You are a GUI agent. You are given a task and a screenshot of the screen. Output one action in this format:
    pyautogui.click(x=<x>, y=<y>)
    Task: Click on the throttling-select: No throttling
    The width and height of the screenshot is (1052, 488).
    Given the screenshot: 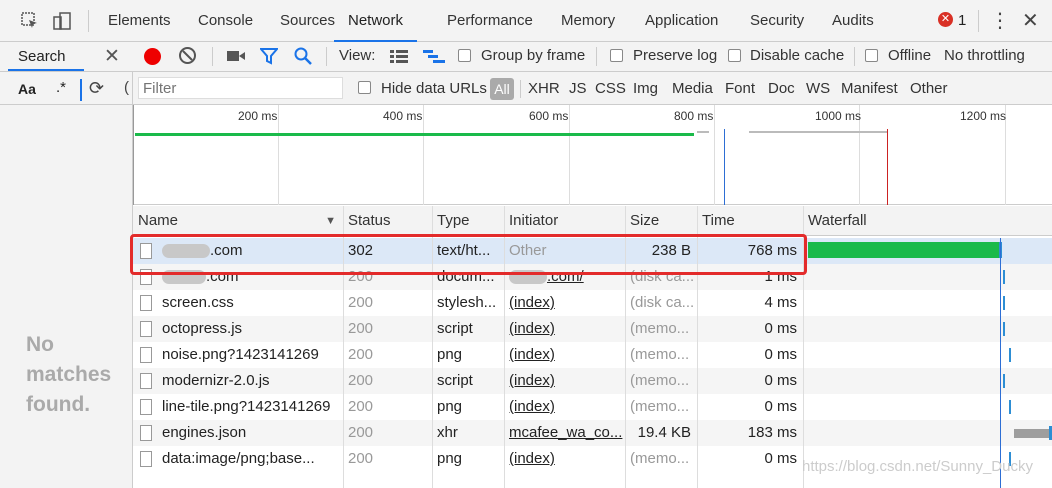 What is the action you would take?
    pyautogui.click(x=984, y=56)
    